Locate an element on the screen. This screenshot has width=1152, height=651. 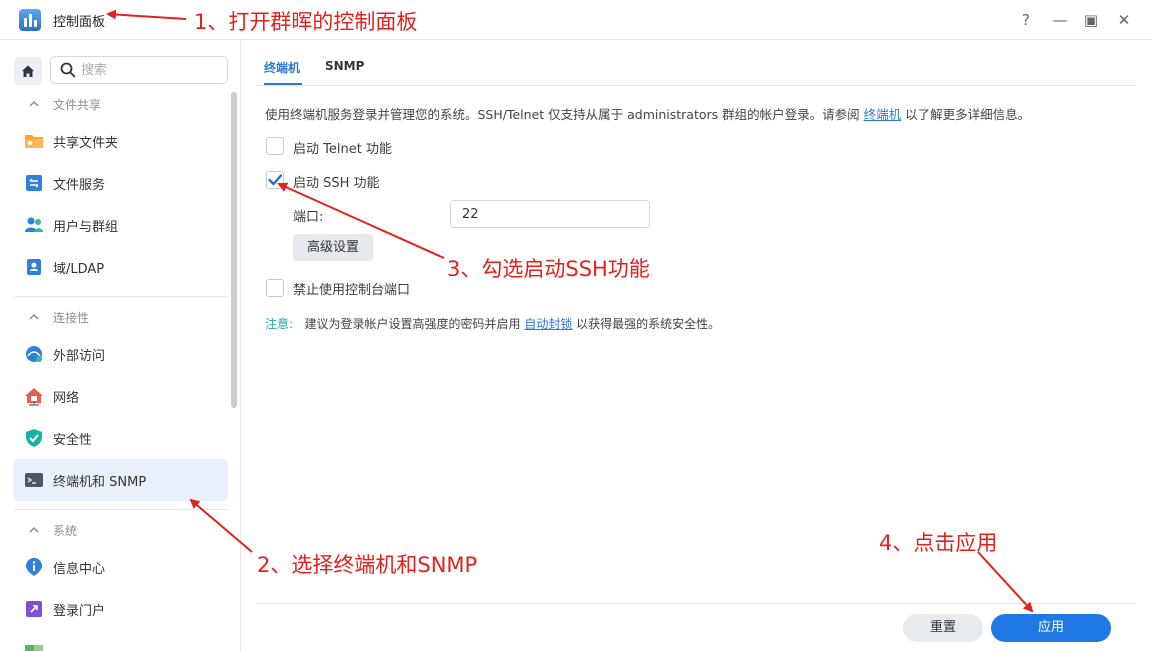
group-header-file-sharing: 文件共享 is located at coordinates (121, 105).